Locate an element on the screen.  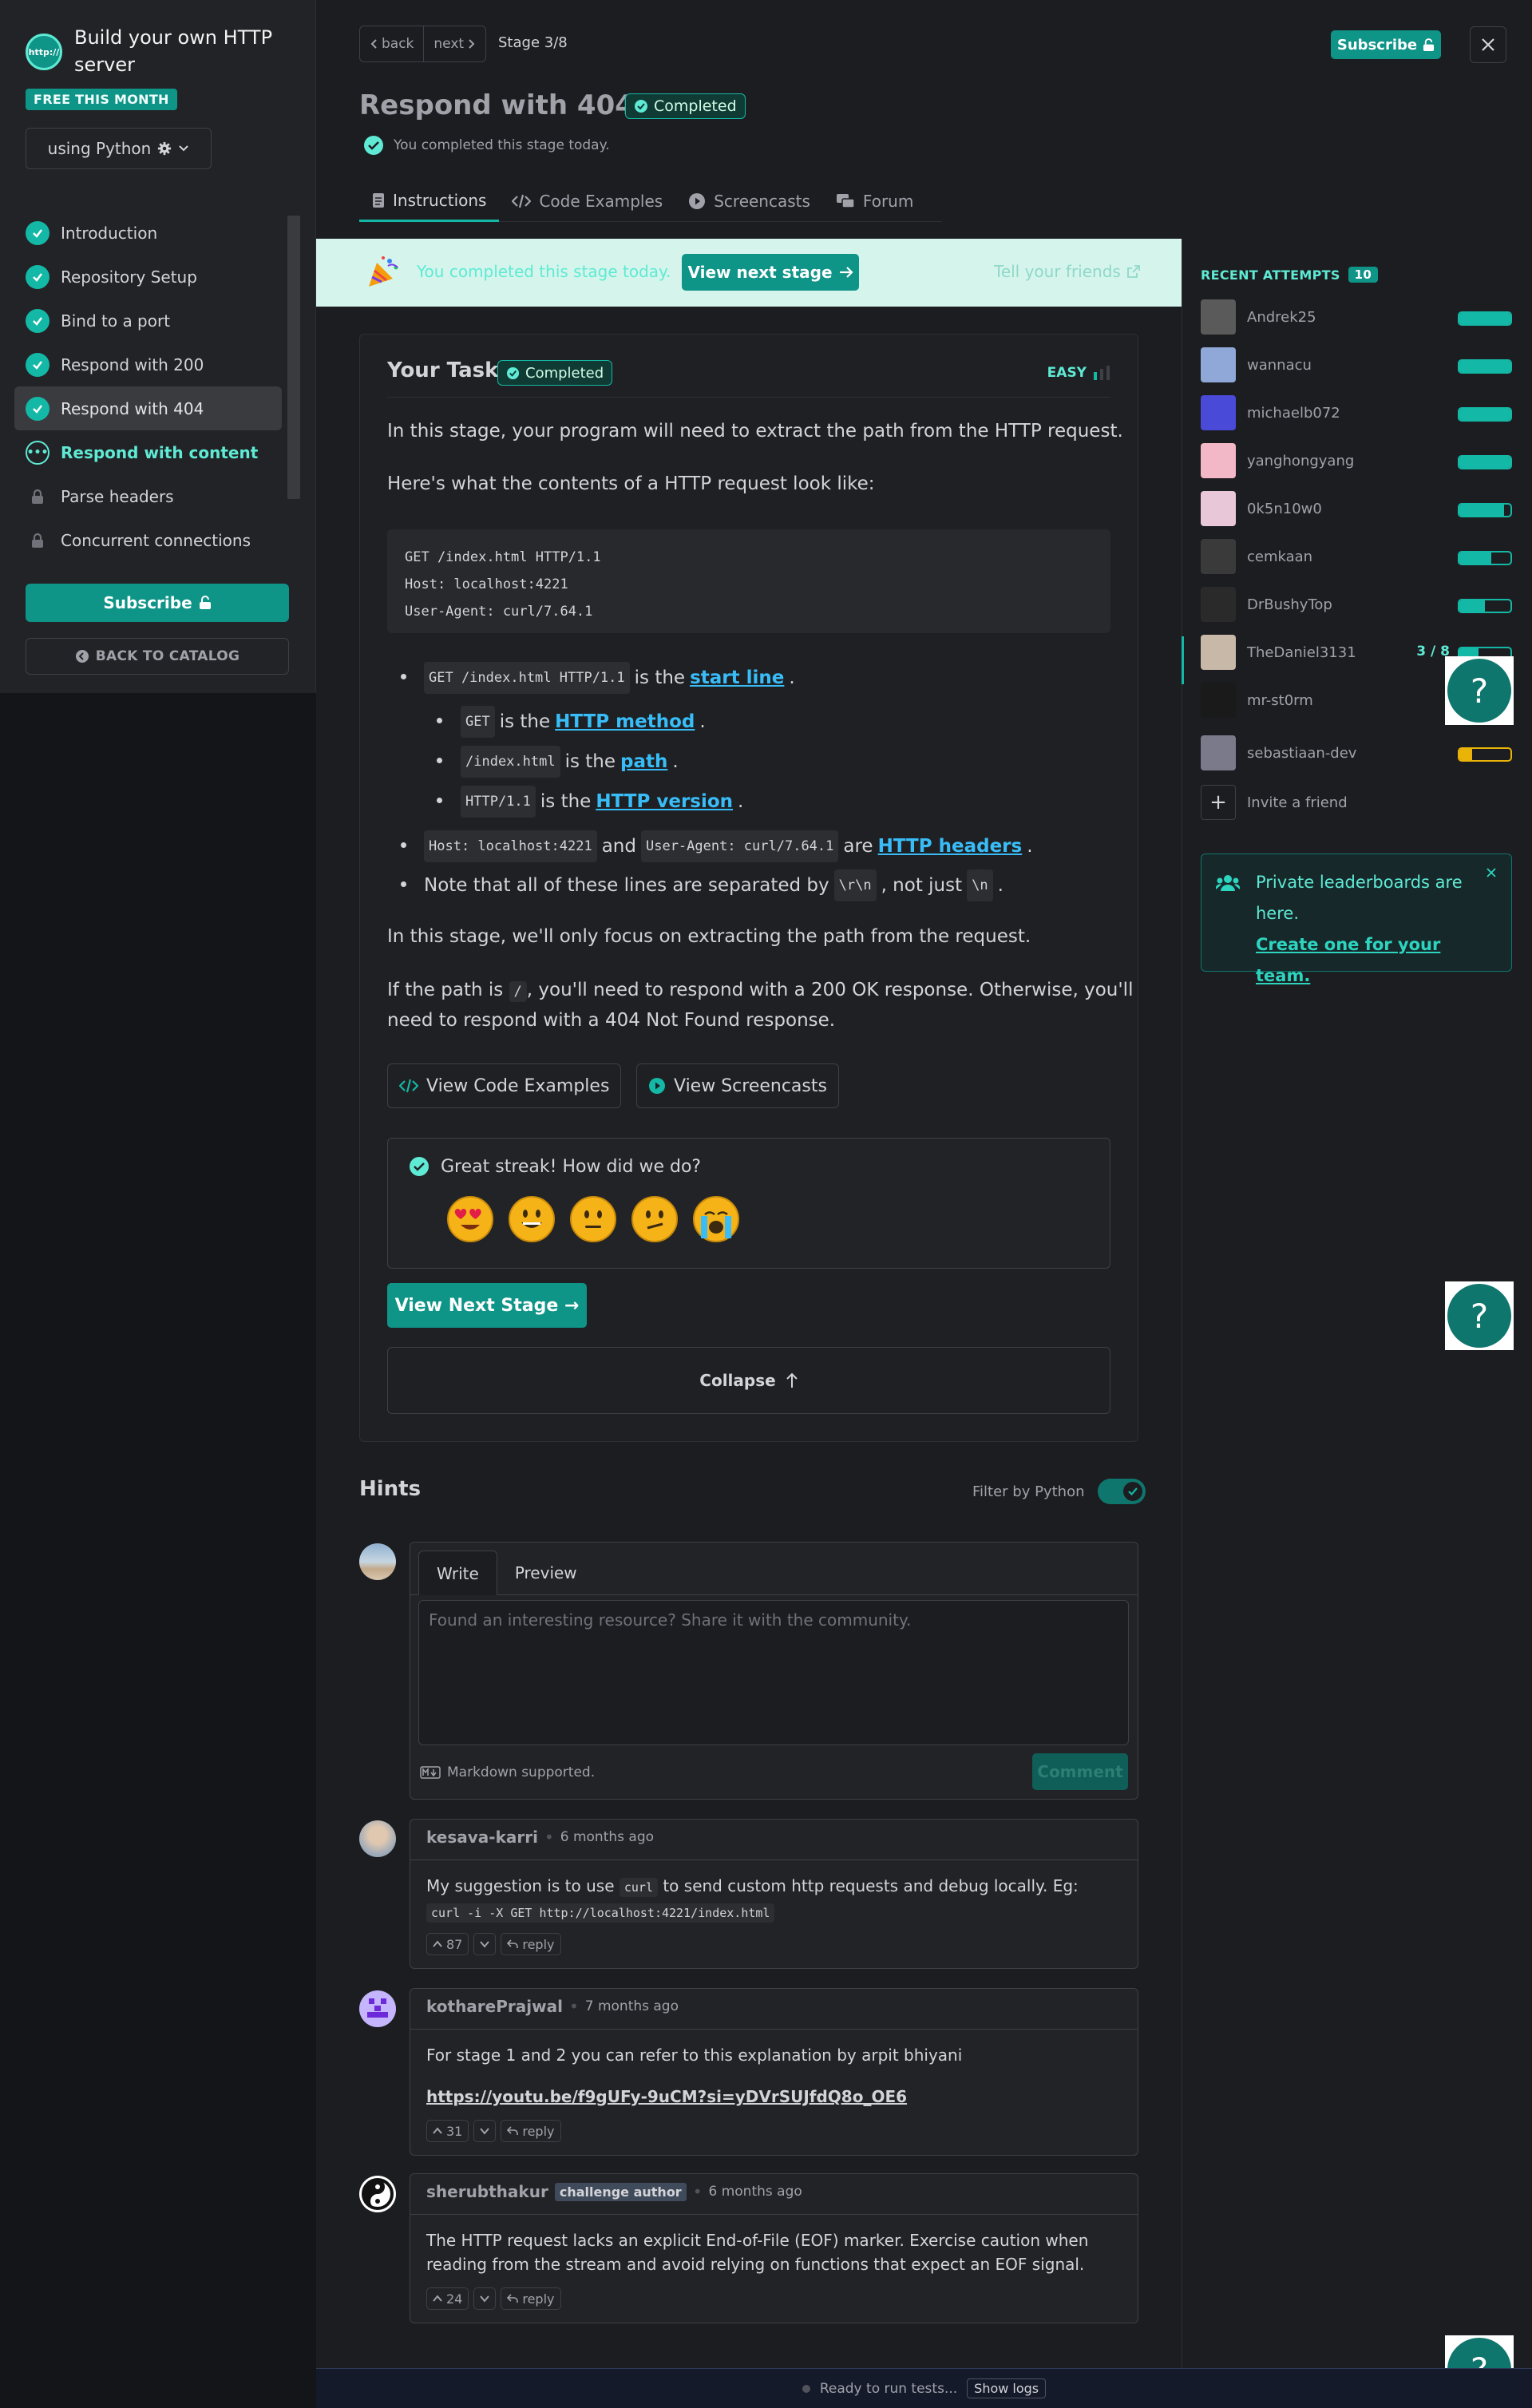
sidebar-scrollbar is located at coordinates (293, 358).